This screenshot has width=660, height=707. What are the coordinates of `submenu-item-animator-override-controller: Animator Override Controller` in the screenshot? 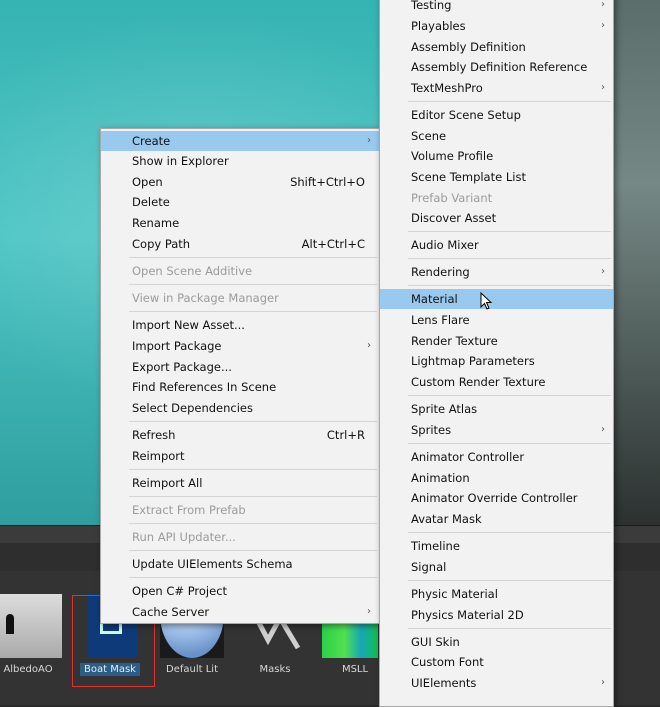 It's located at (496, 498).